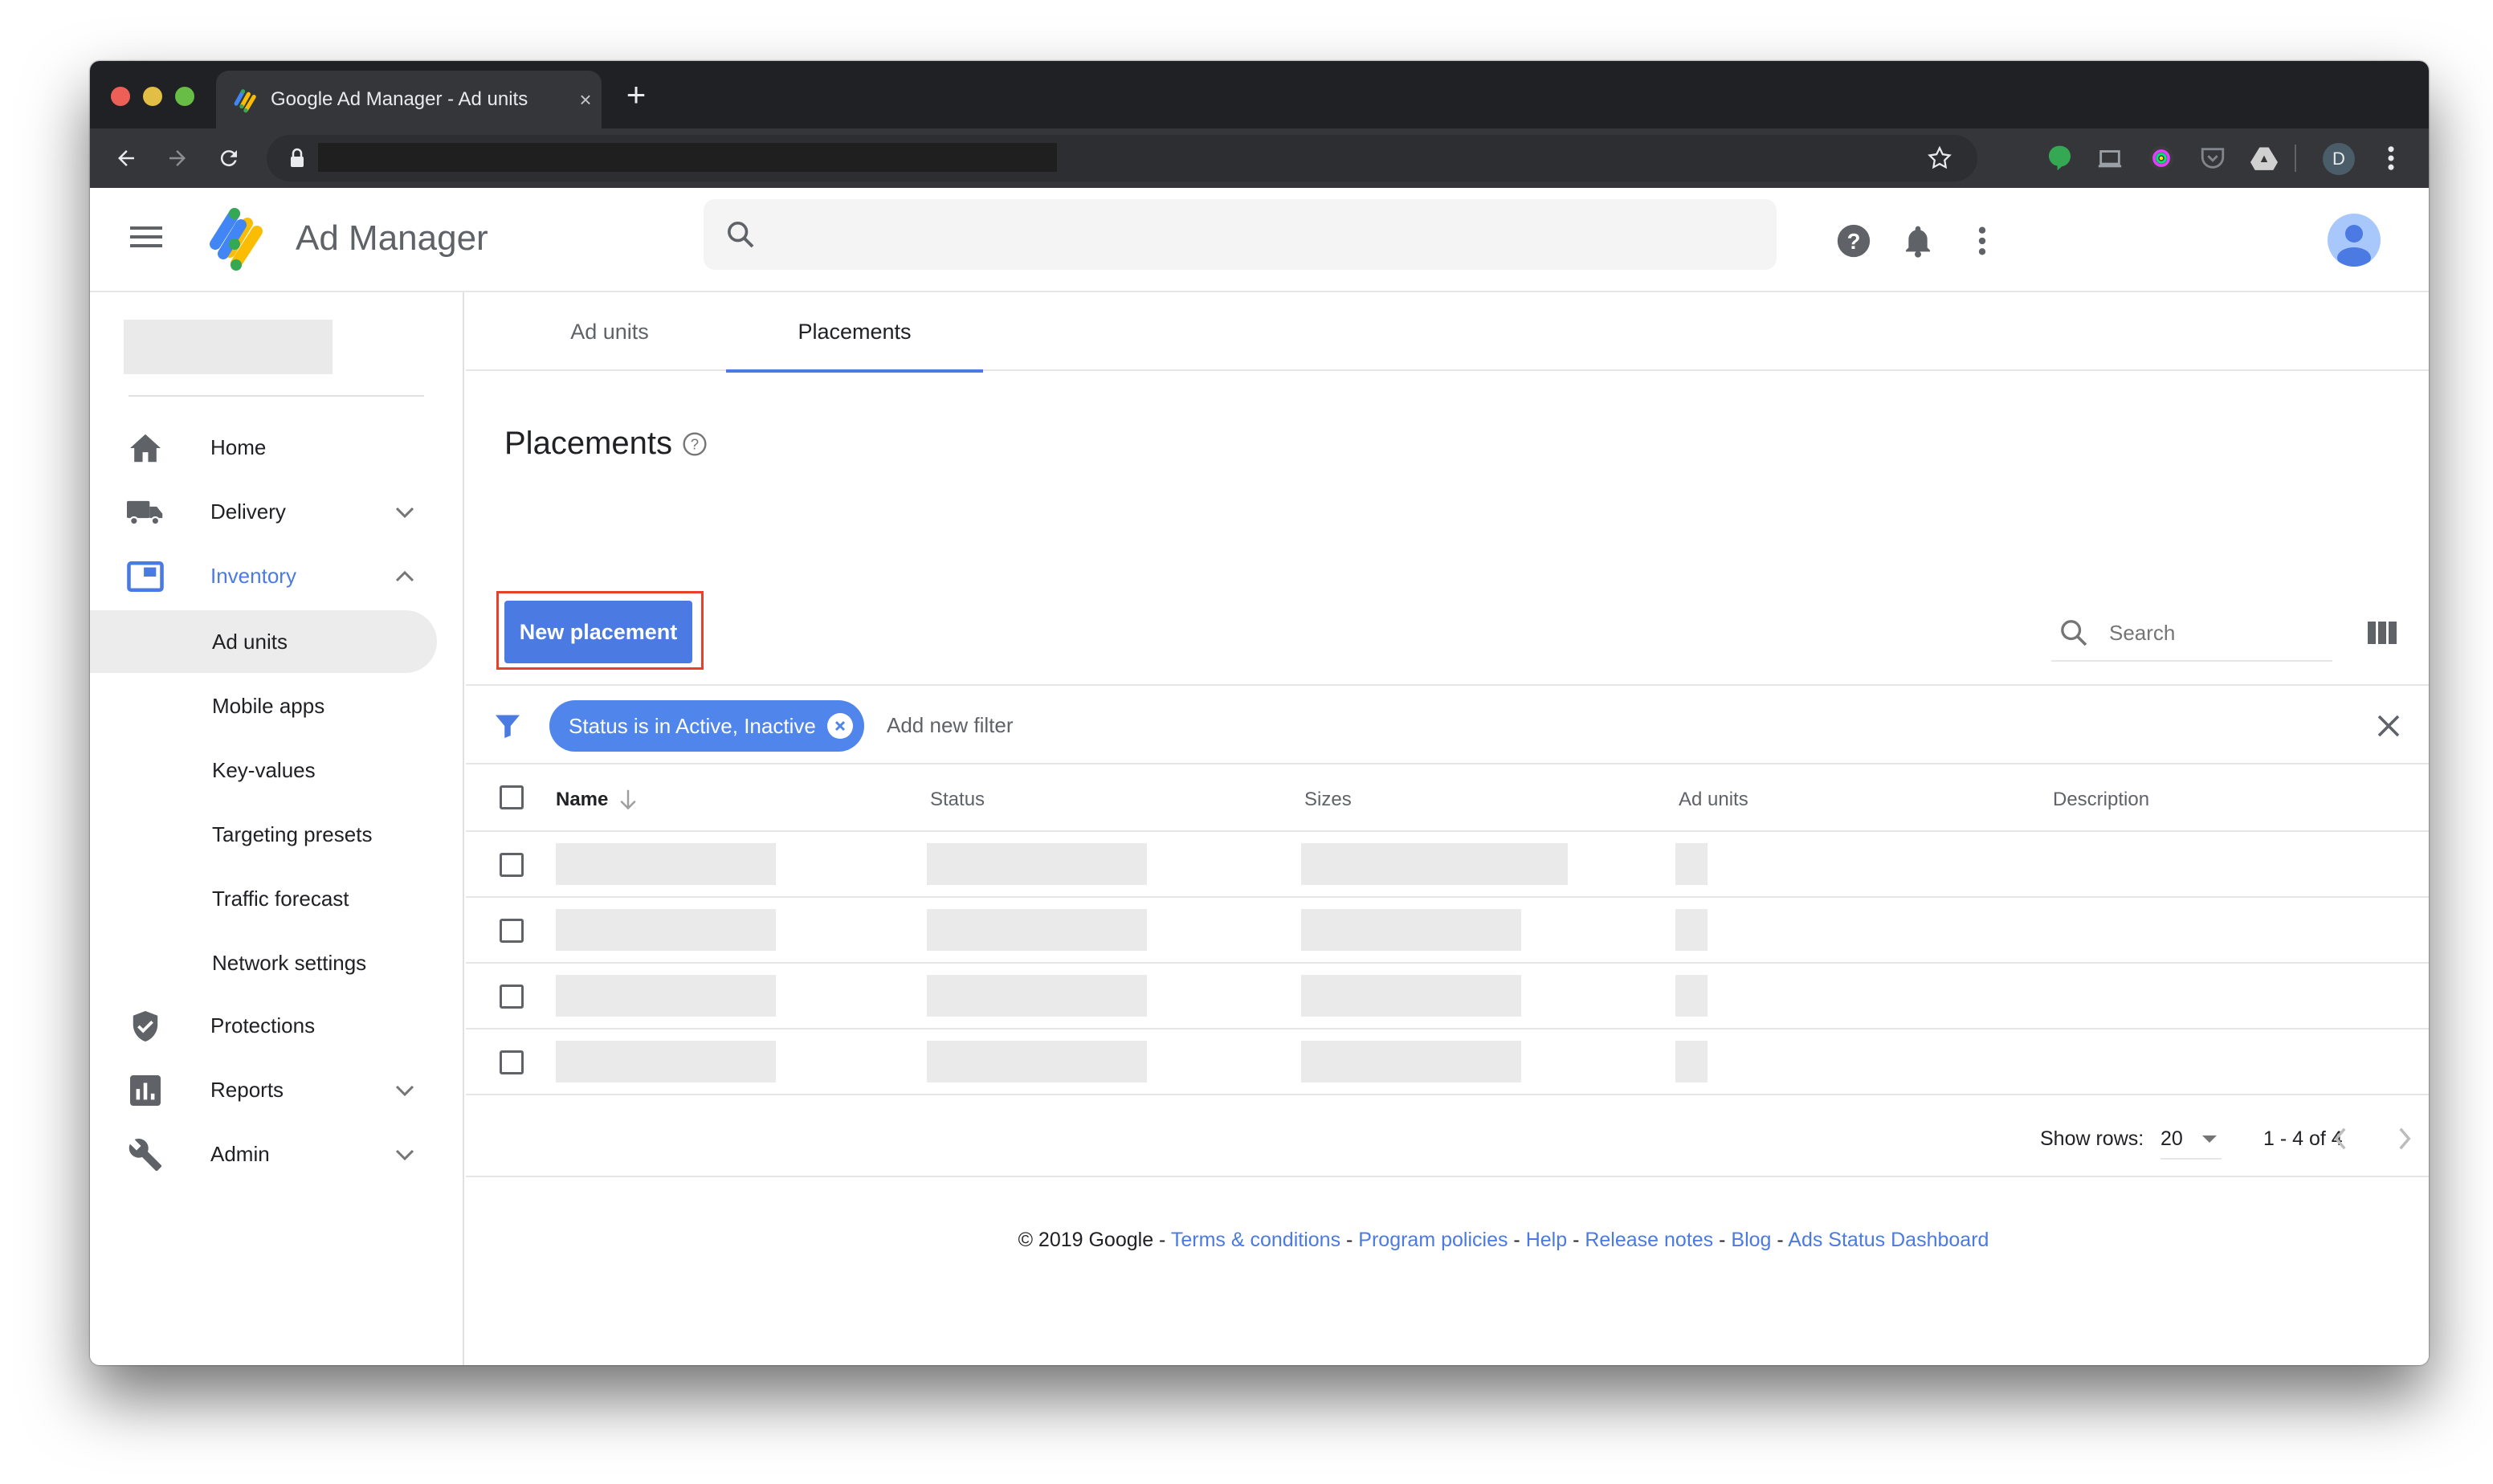 This screenshot has width=2493, height=1484. What do you see at coordinates (2340, 1138) in the screenshot?
I see `previous-page-button` at bounding box center [2340, 1138].